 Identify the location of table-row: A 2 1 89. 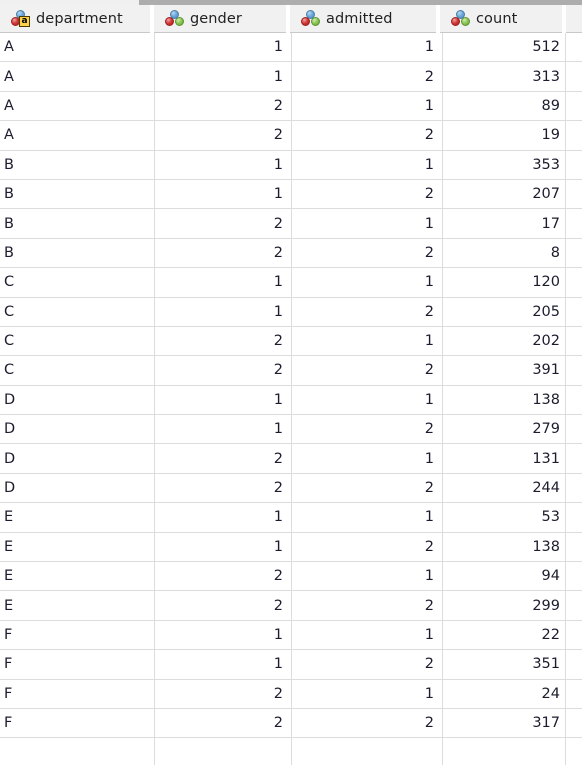
(291, 106).